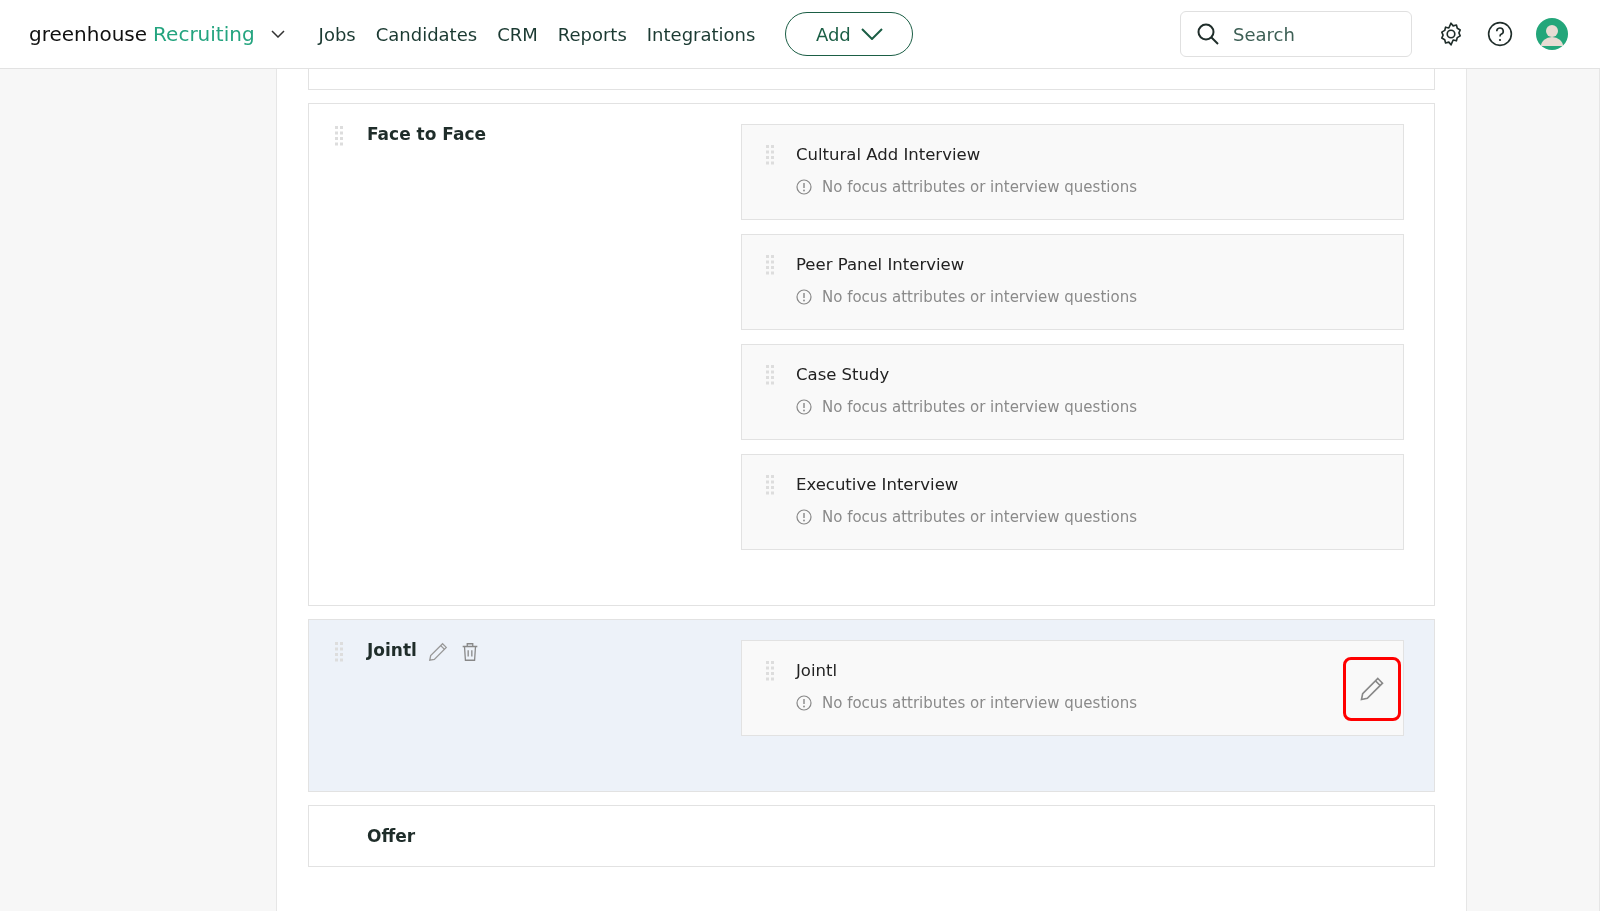 The image size is (1600, 911). Describe the element at coordinates (517, 34) in the screenshot. I see `nav-link: CRM` at that location.